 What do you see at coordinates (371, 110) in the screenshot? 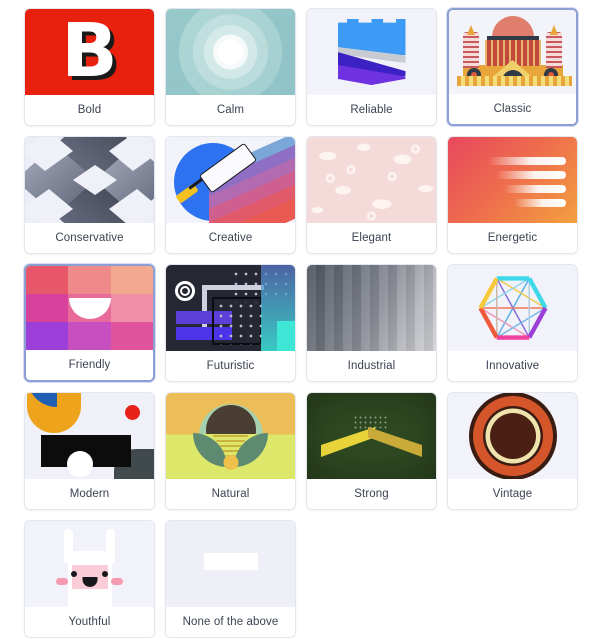
I see `style-card-label: Reliable` at bounding box center [371, 110].